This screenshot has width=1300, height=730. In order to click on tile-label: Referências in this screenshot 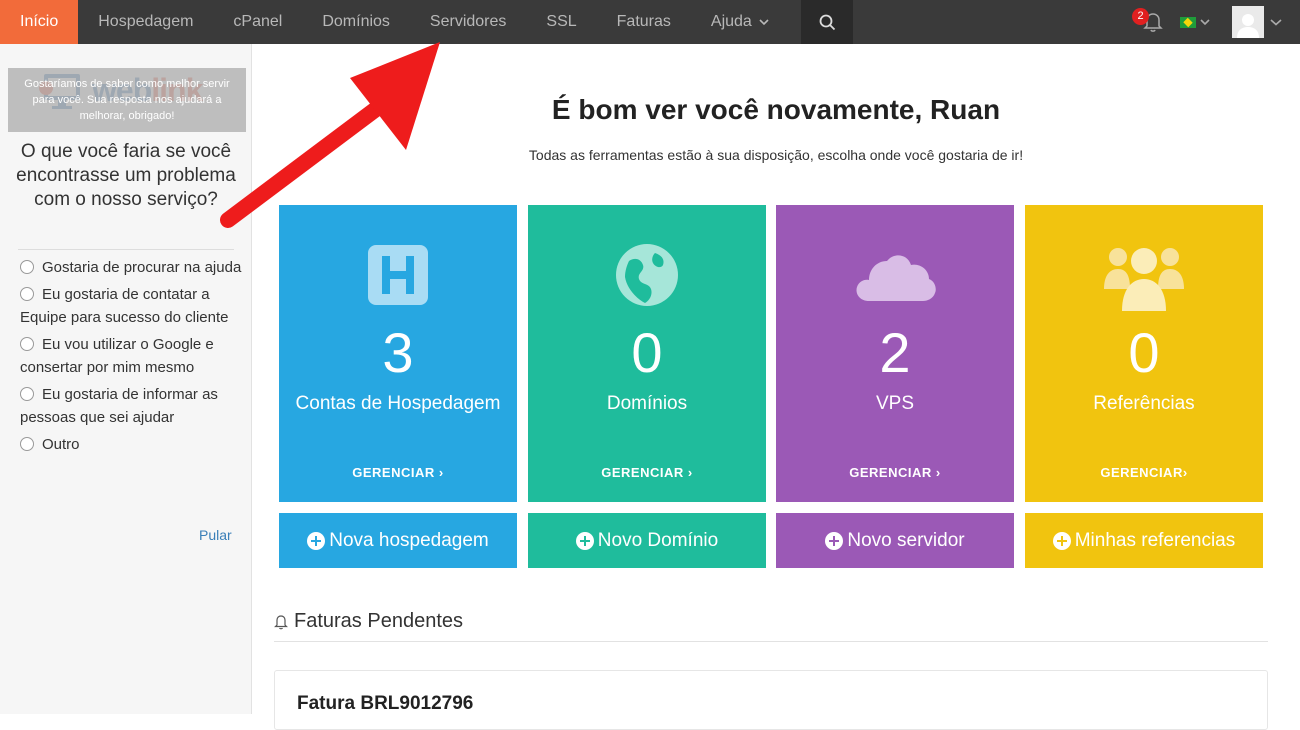, I will do `click(1144, 403)`.